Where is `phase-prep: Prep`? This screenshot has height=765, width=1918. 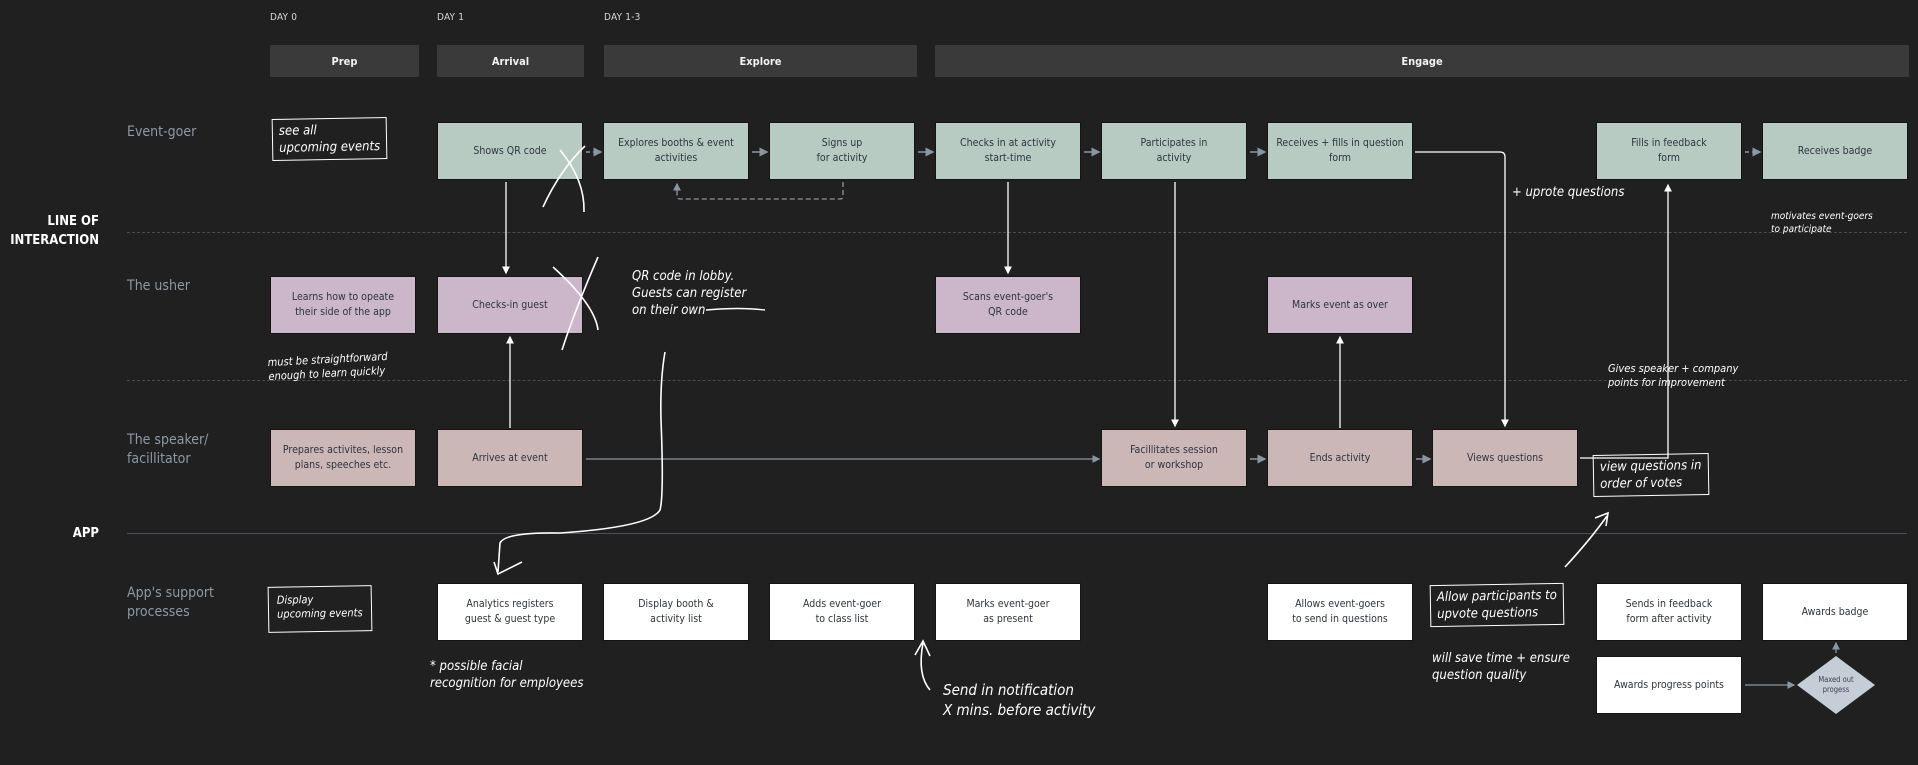 phase-prep: Prep is located at coordinates (344, 61).